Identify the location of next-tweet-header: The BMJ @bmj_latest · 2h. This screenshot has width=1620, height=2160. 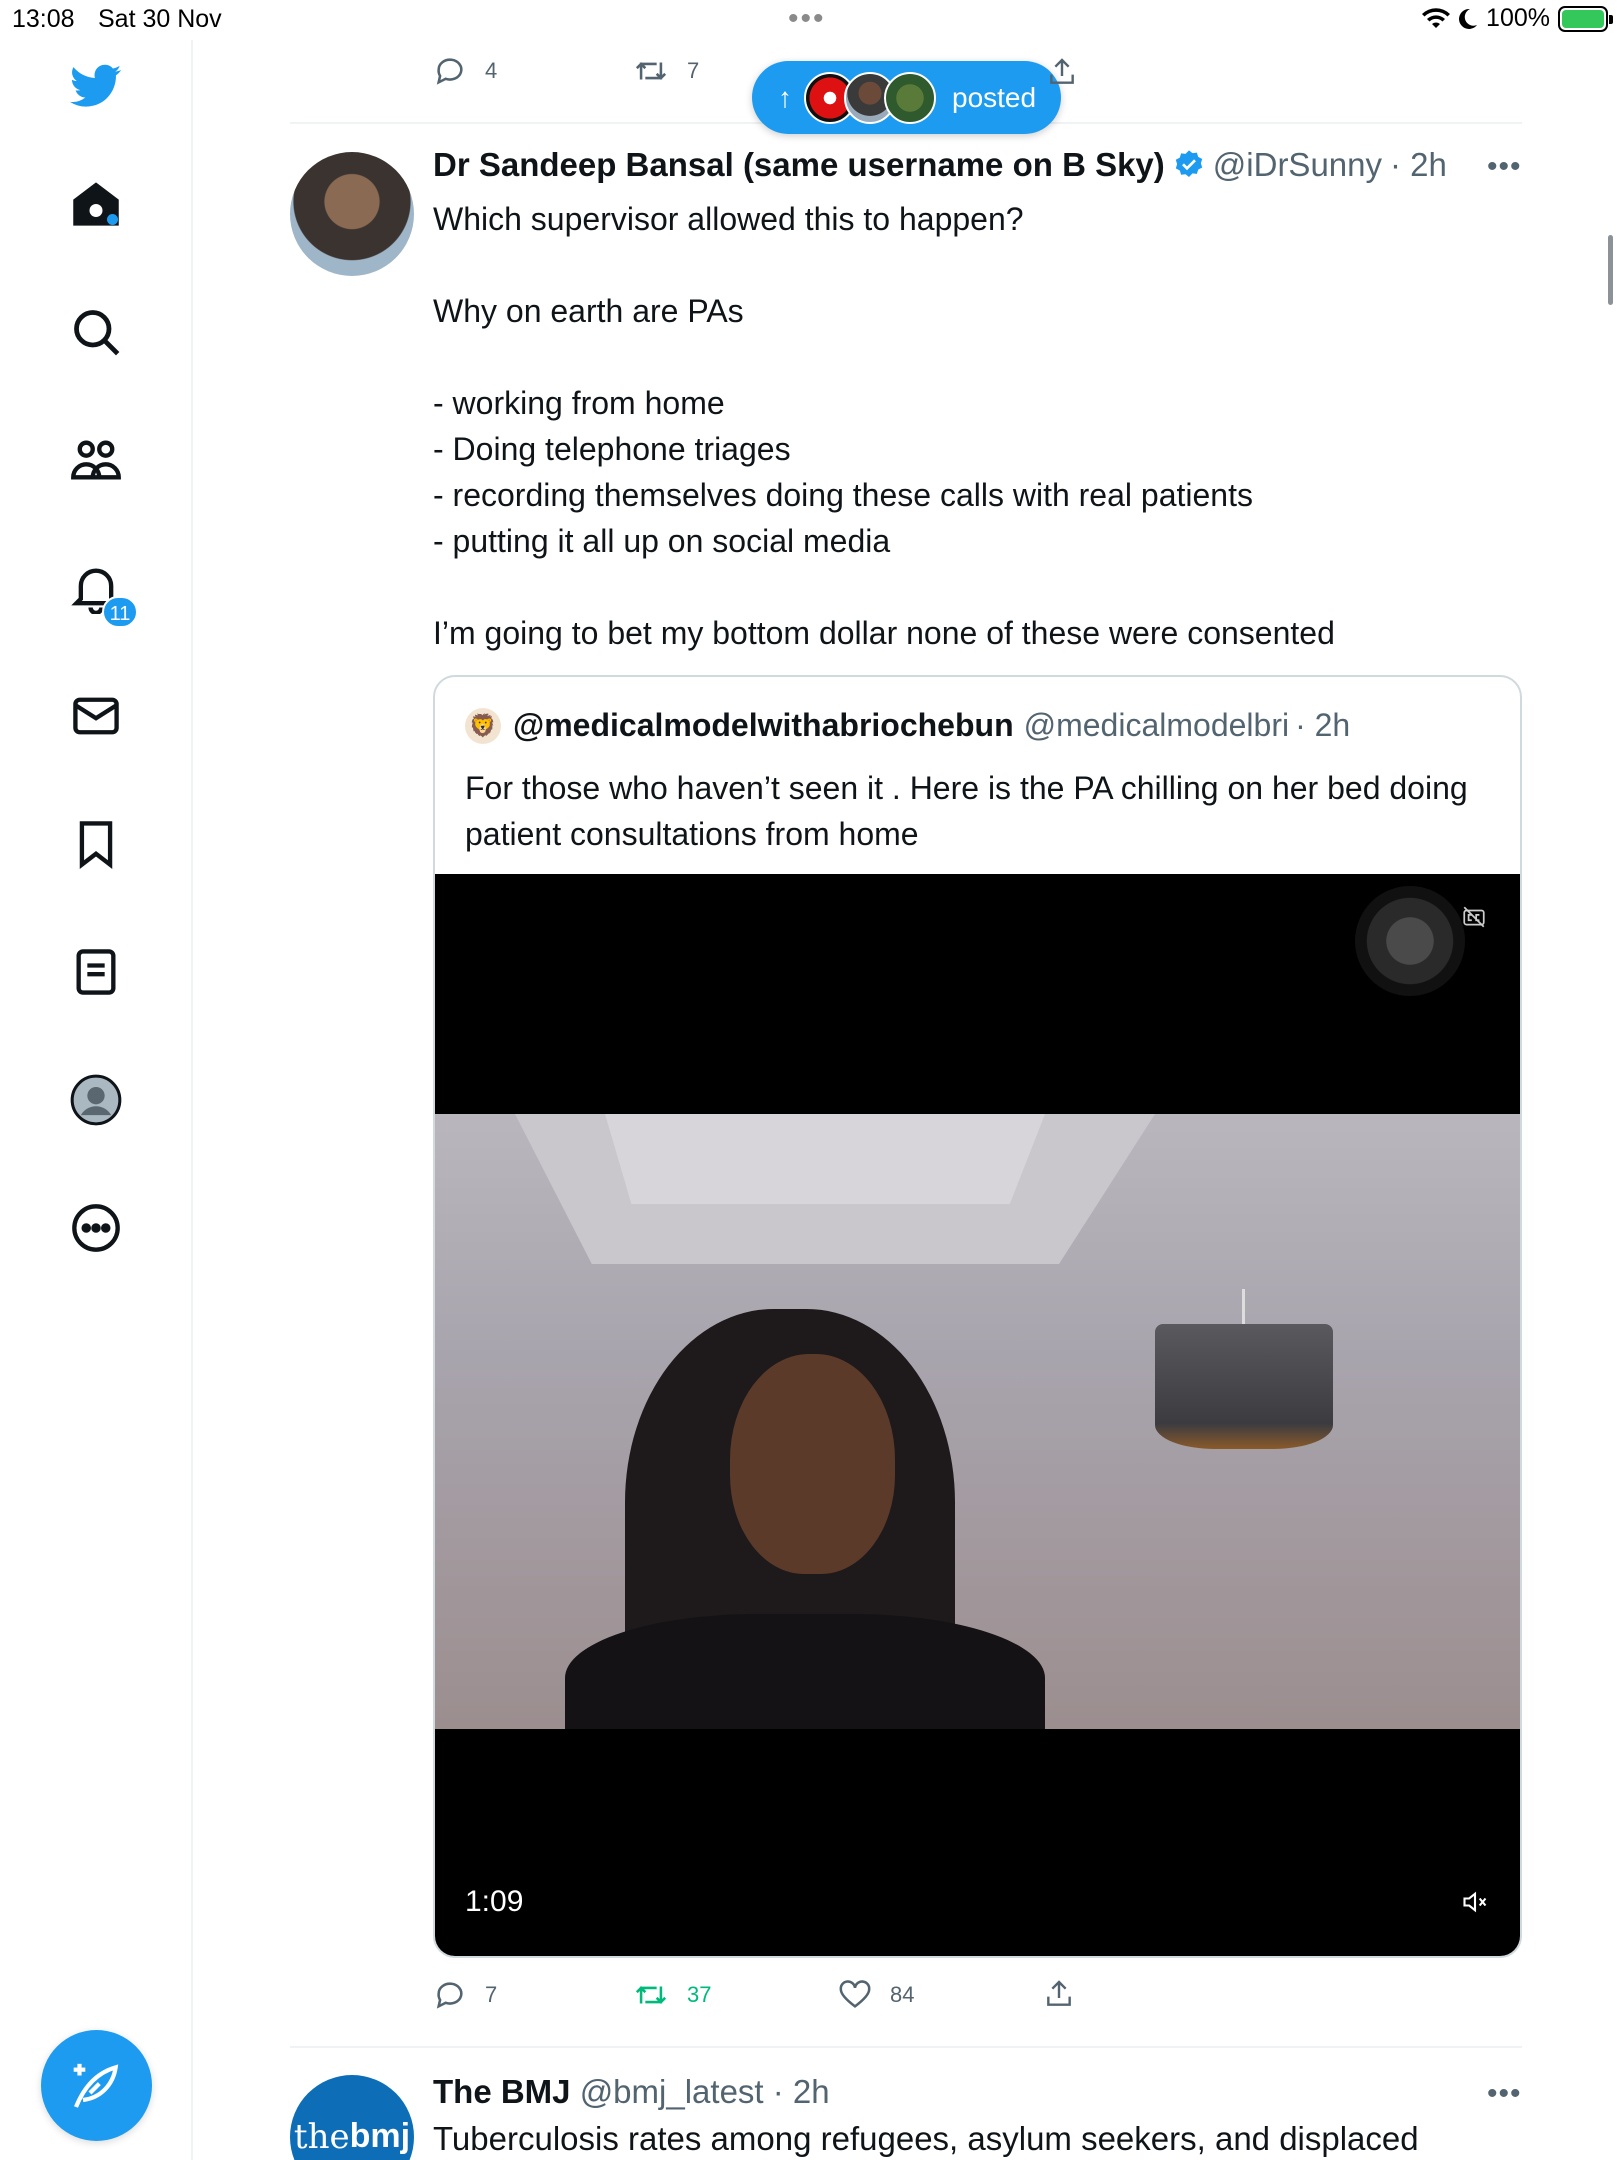
(631, 2092).